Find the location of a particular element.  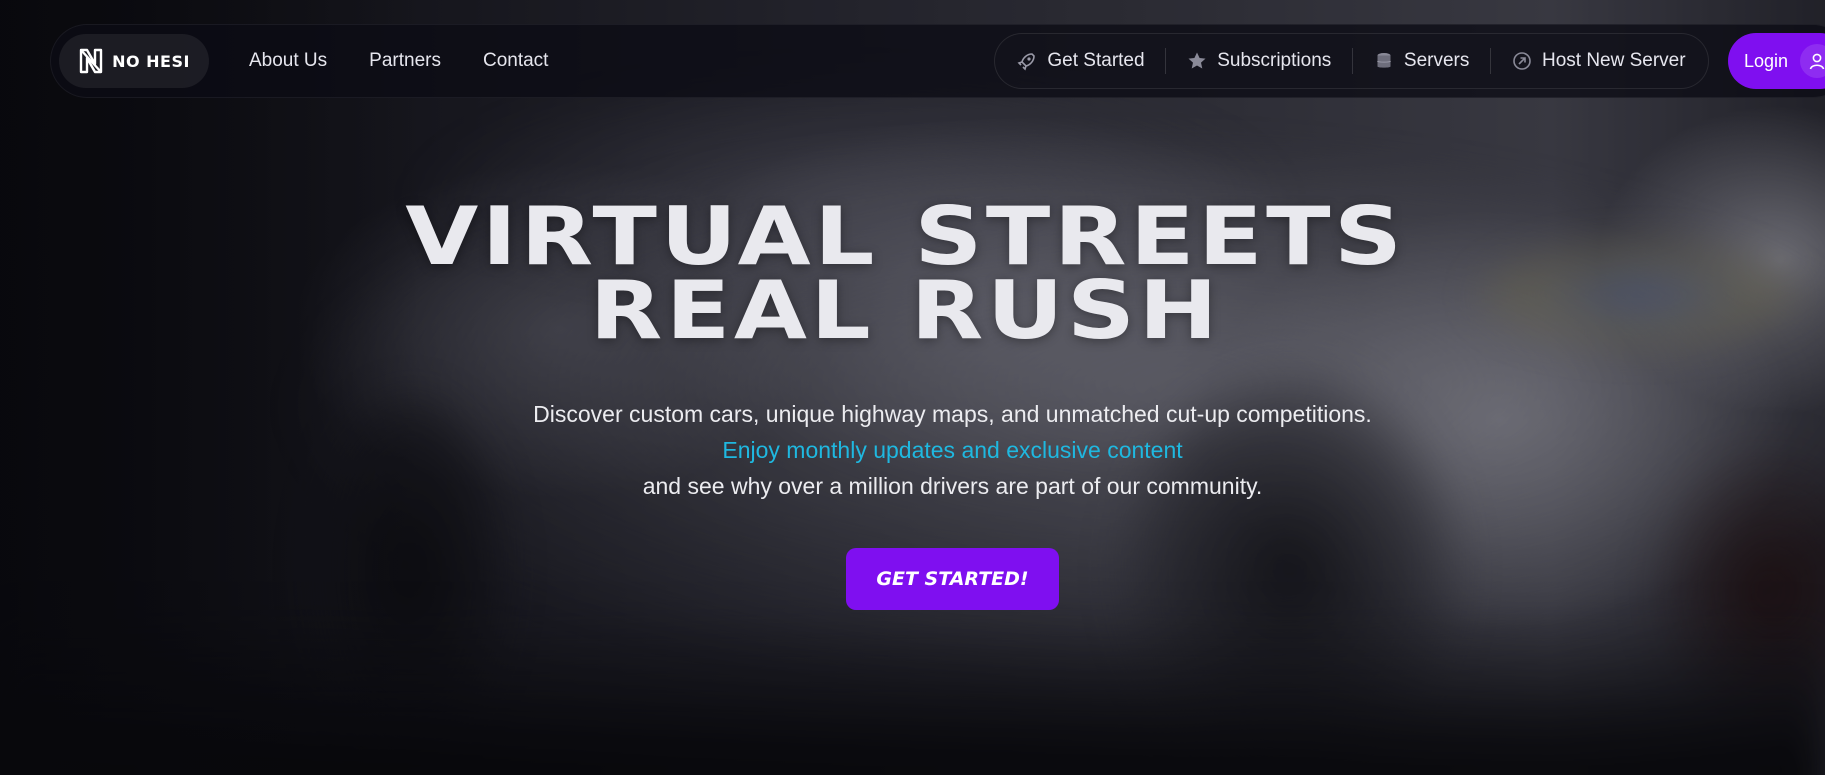

nav-links: About Us Partners Contact is located at coordinates (398, 61).